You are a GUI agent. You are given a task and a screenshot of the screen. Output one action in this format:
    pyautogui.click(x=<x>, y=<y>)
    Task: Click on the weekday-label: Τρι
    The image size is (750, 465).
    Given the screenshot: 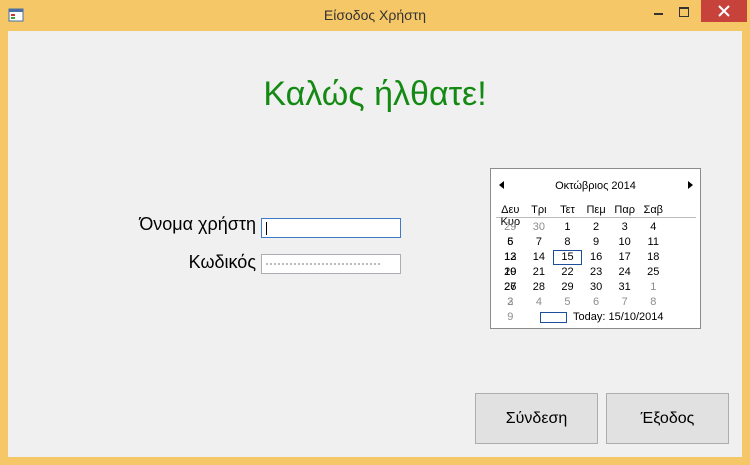 What is the action you would take?
    pyautogui.click(x=539, y=210)
    